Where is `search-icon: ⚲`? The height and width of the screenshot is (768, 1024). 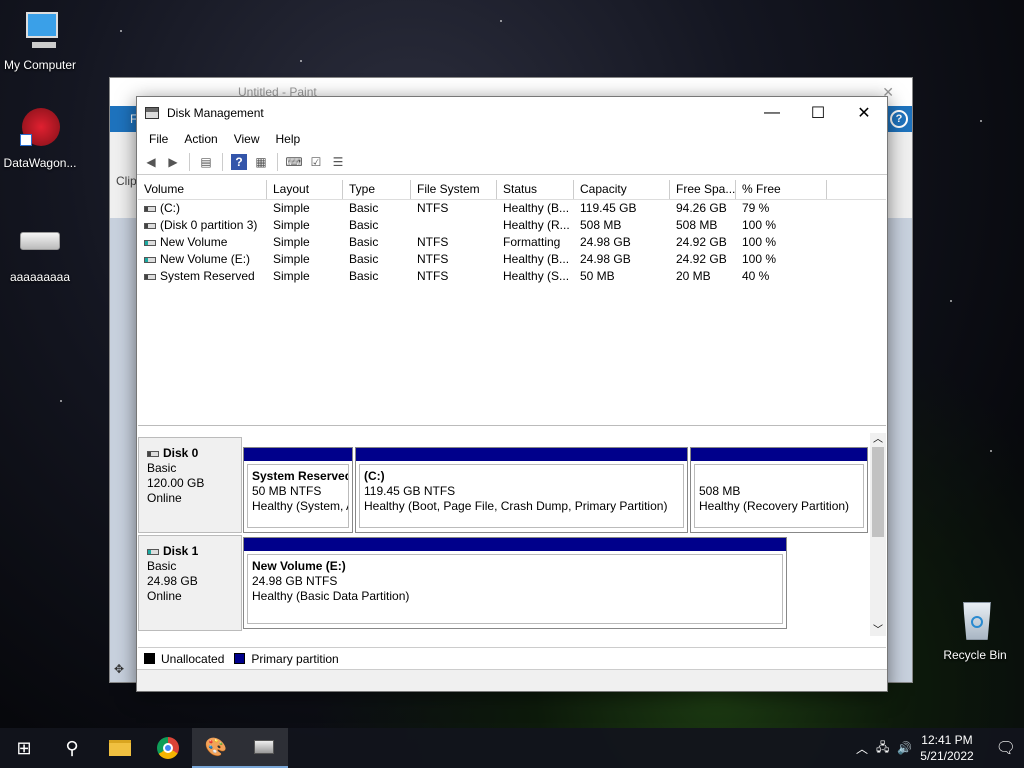
search-icon: ⚲ is located at coordinates (72, 747).